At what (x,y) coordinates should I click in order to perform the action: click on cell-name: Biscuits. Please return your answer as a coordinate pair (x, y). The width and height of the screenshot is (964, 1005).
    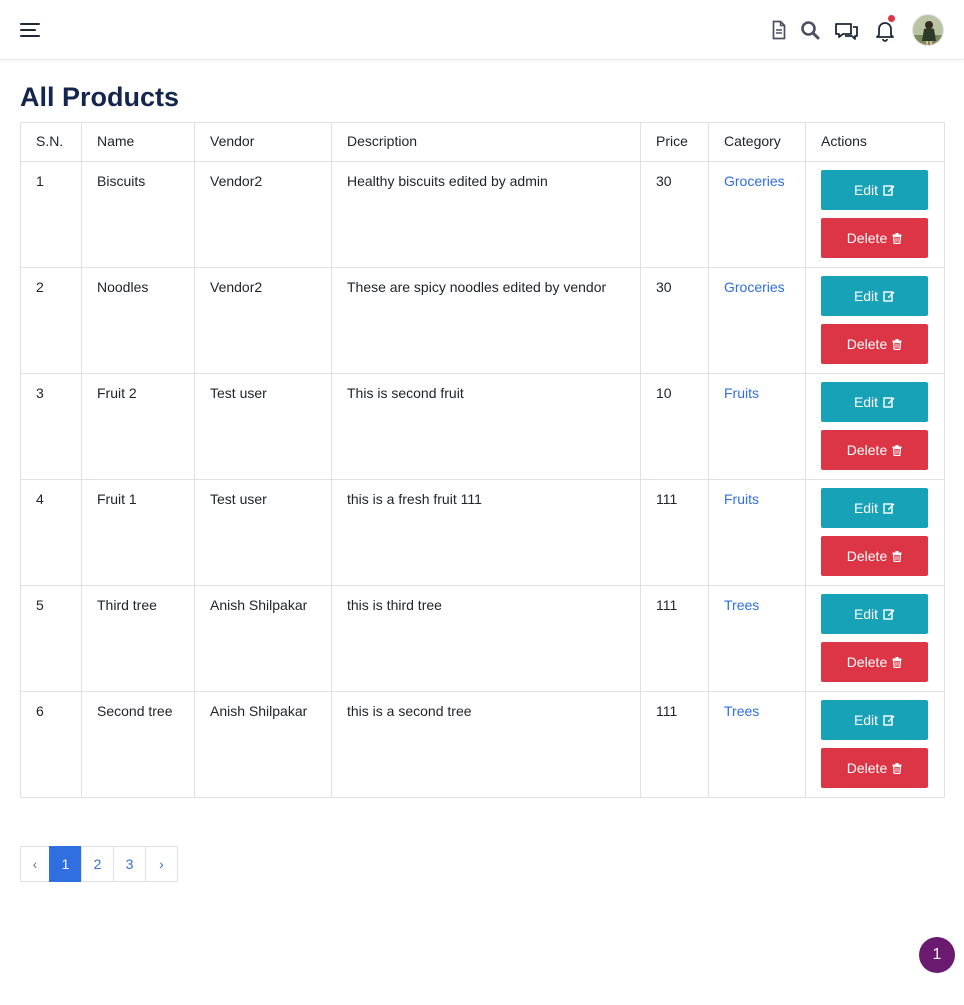
    Looking at the image, I should click on (138, 214).